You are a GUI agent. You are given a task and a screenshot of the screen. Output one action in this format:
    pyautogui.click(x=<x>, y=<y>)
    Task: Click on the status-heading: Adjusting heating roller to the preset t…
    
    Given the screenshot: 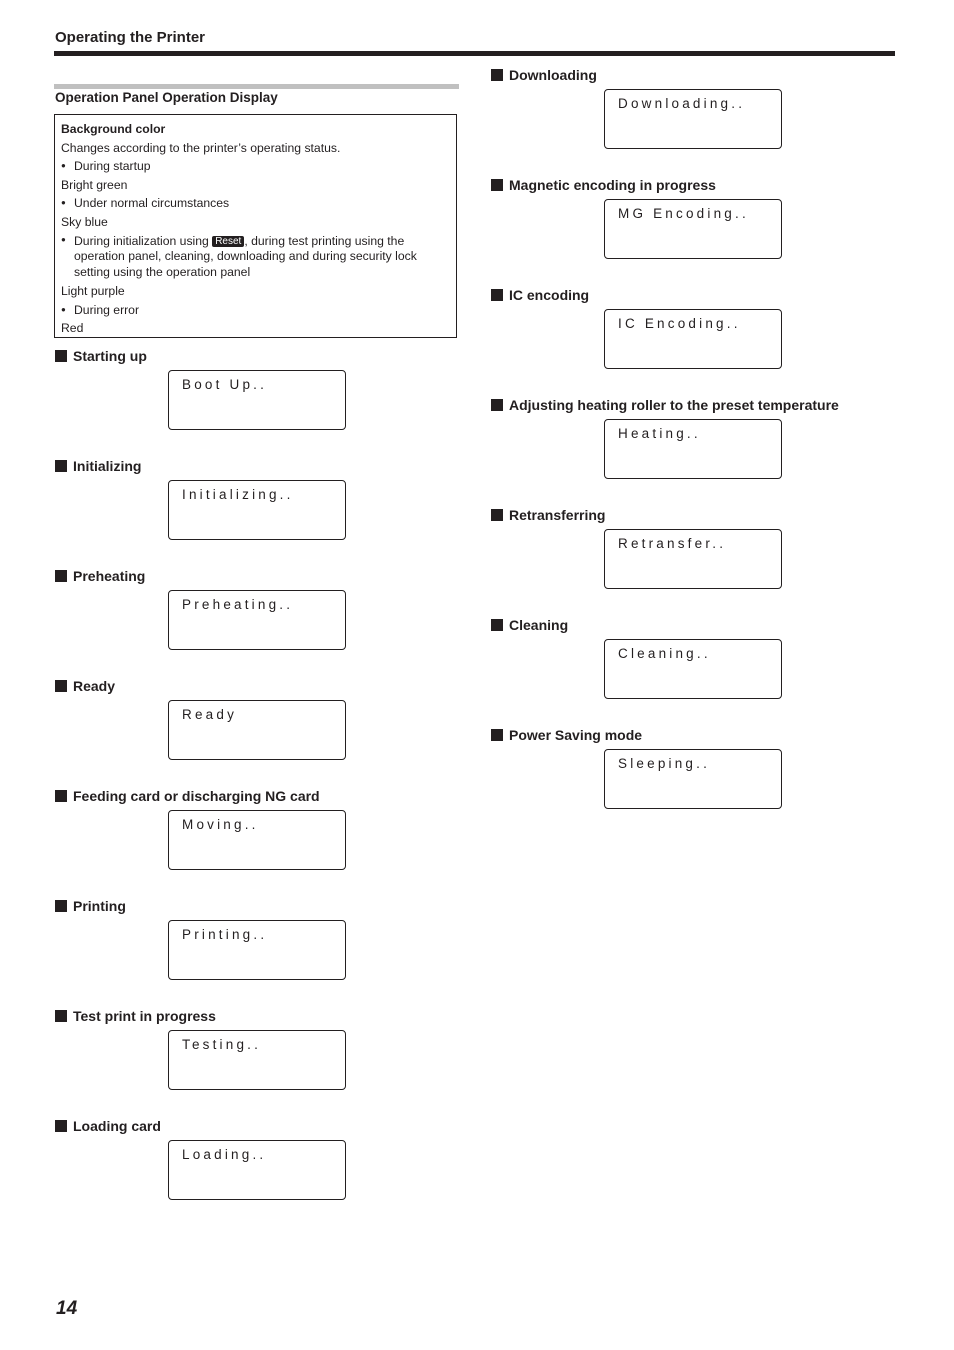 What is the action you would take?
    pyautogui.click(x=674, y=405)
    